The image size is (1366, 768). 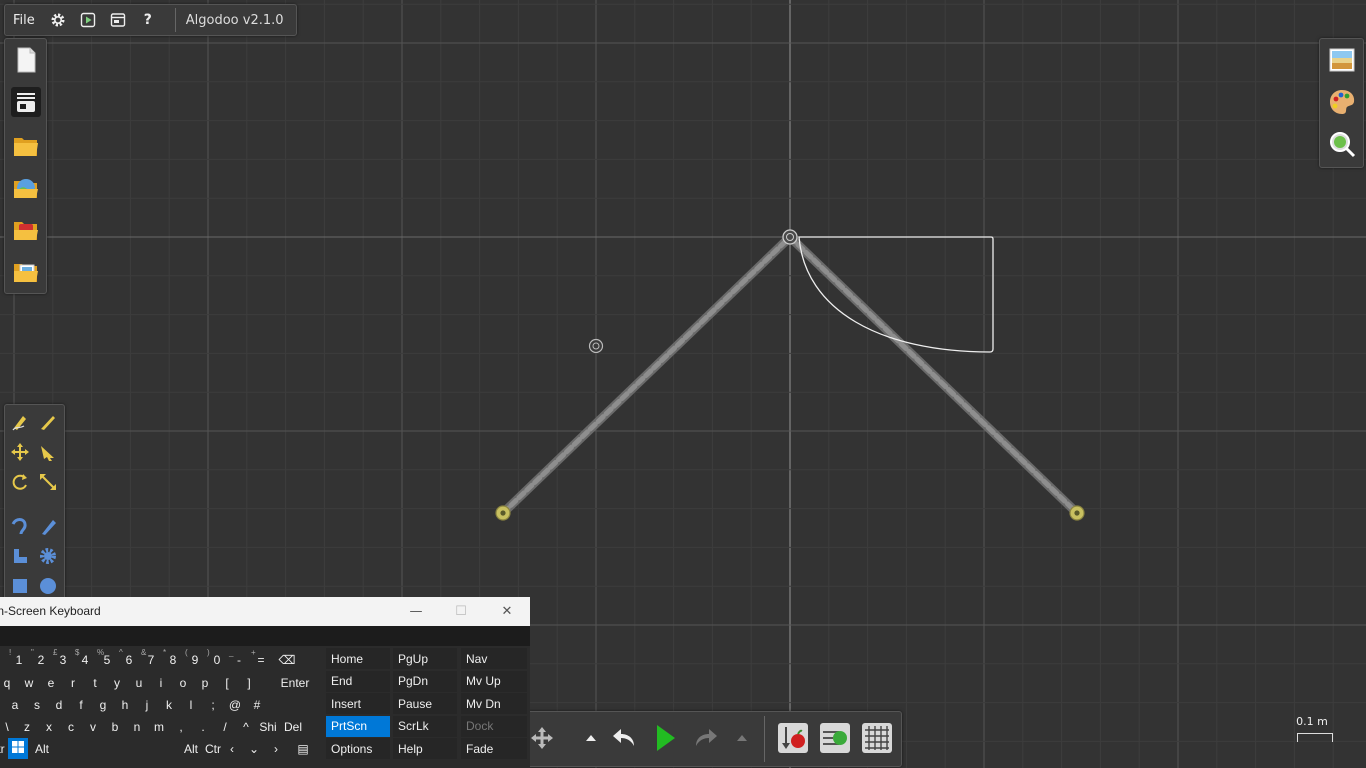 I want to click on circle-tool-icon, so click(x=48, y=586).